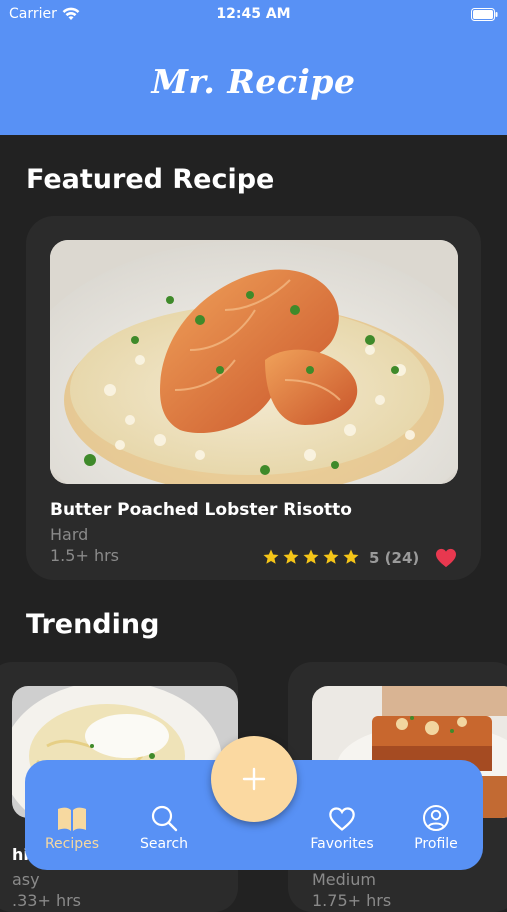 The width and height of the screenshot is (507, 912). I want to click on heart-outline-icon, so click(342, 817).